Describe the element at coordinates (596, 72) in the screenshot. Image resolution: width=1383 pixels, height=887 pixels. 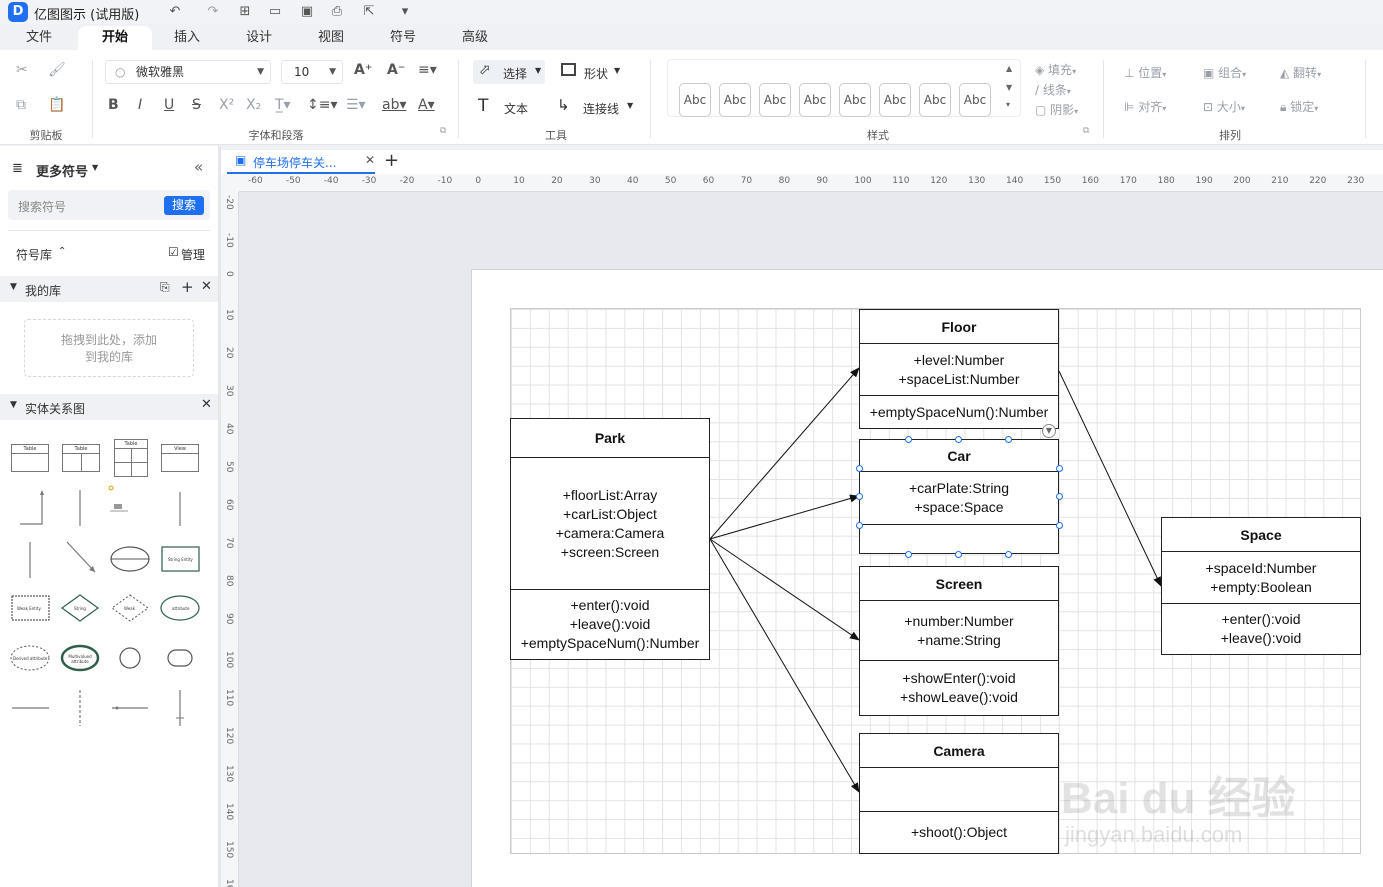
I see `shape-tool-button: 形状 ▼` at that location.